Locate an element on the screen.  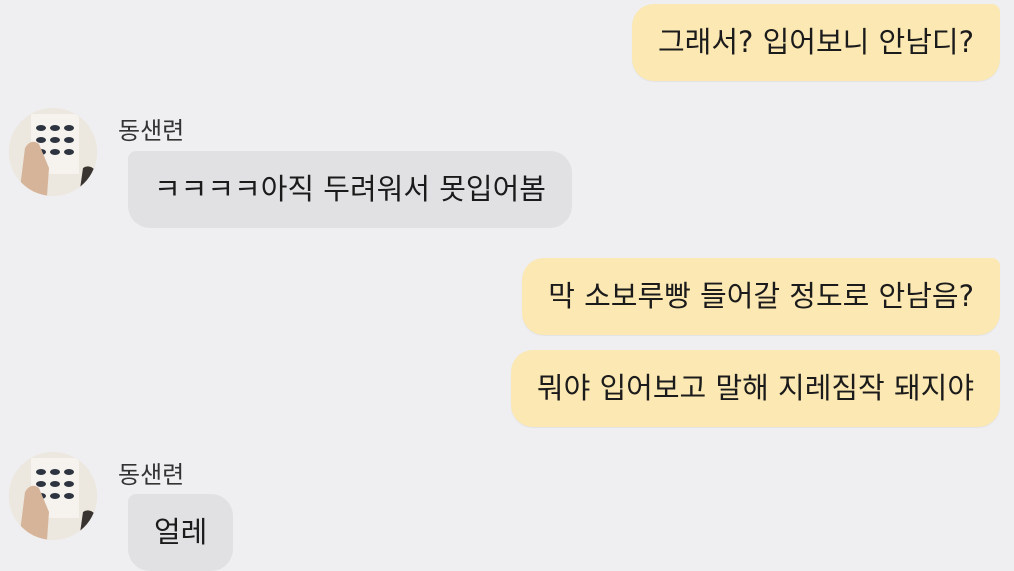
message-text: 그래서? 입어보니 안남디? is located at coordinates (815, 42).